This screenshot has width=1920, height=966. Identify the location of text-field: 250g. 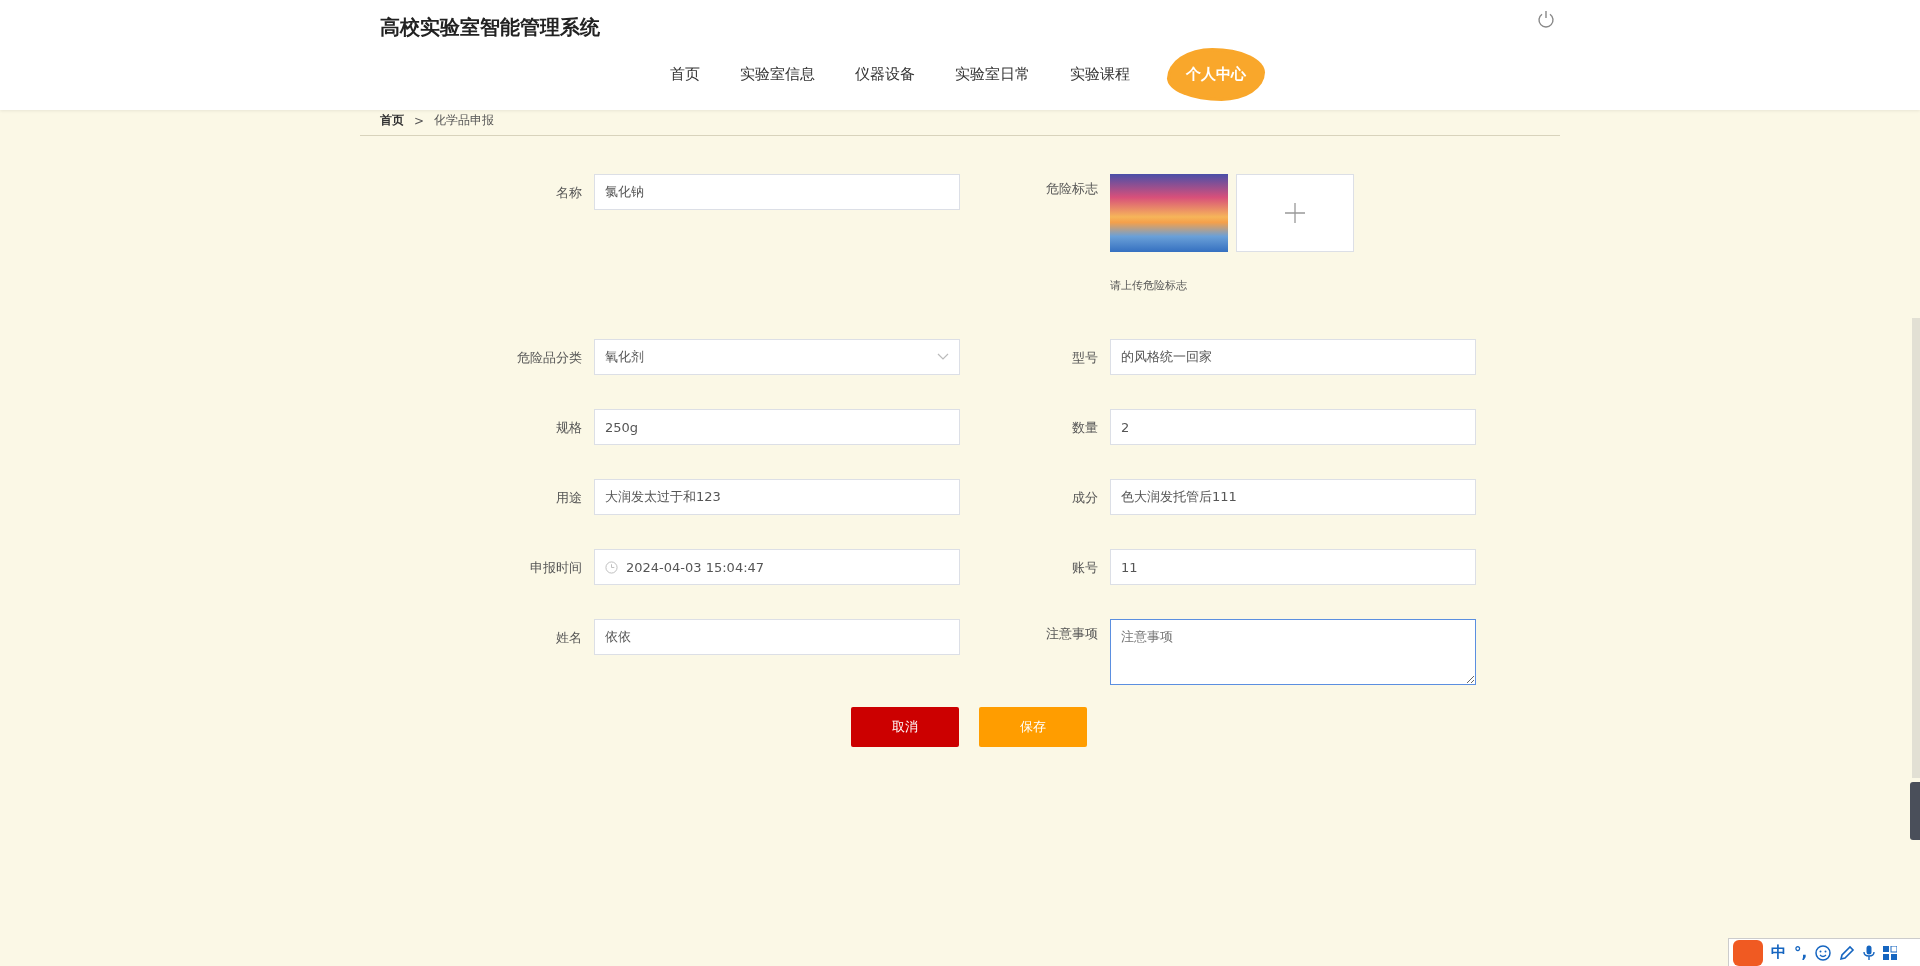
(777, 427).